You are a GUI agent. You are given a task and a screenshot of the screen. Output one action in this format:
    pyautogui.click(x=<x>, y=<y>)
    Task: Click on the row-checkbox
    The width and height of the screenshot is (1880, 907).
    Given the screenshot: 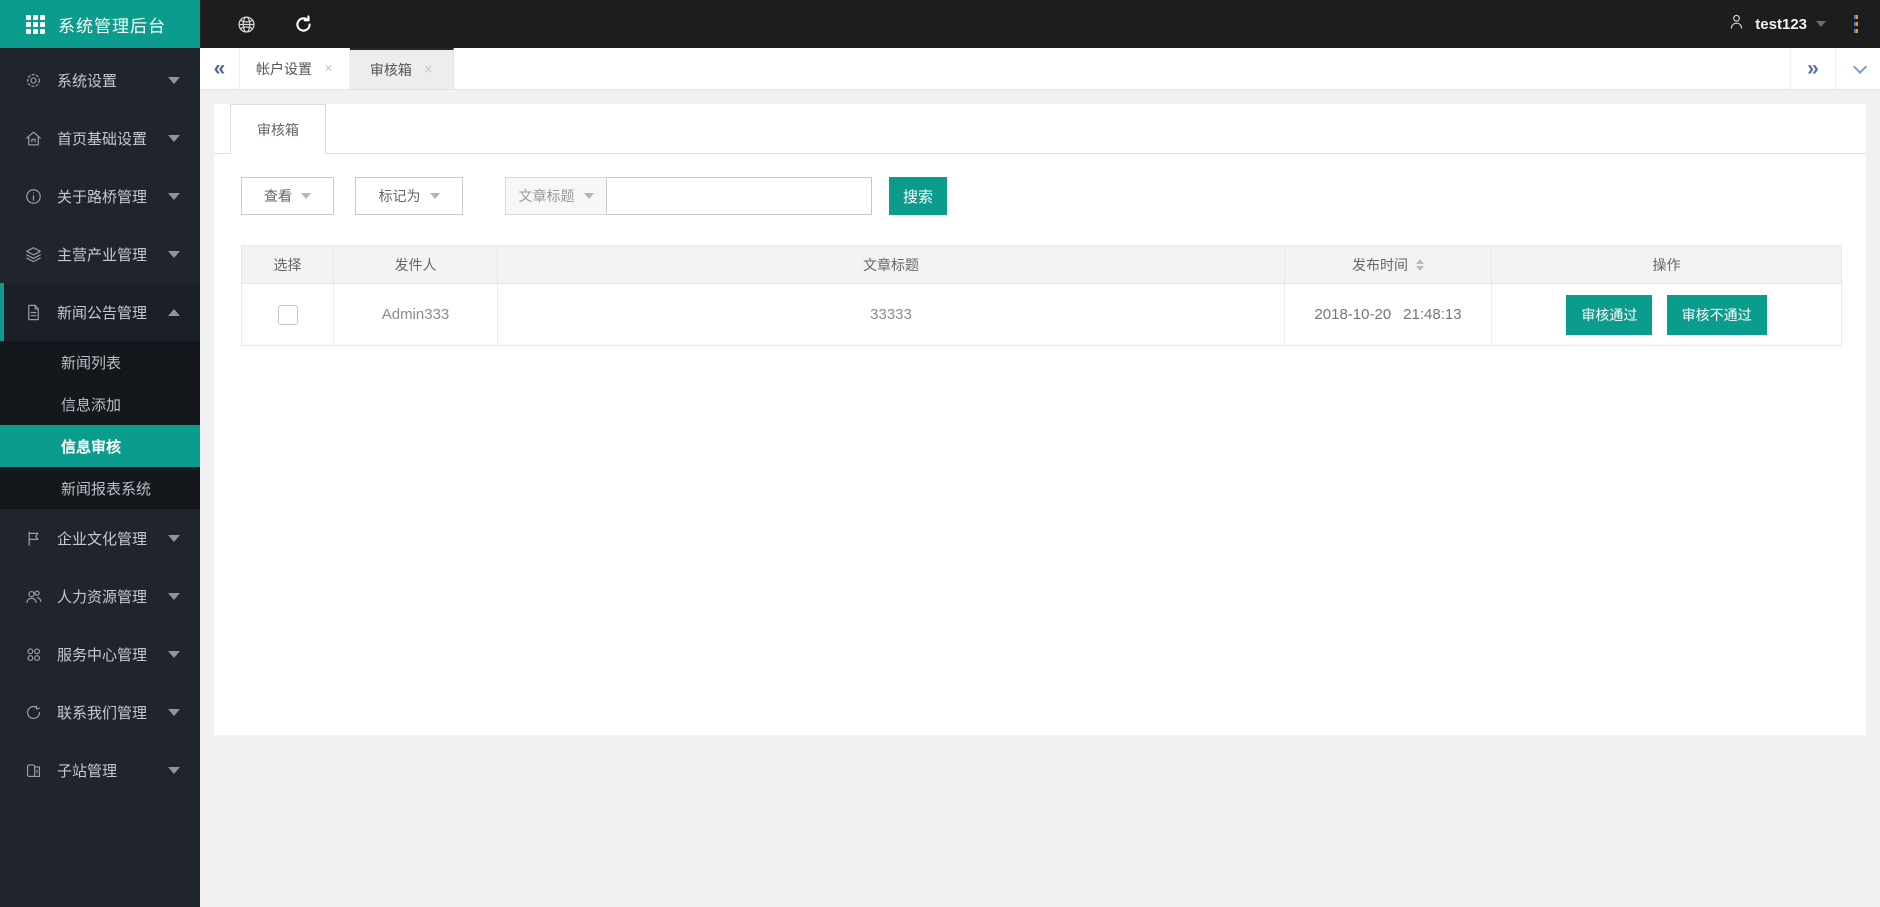 What is the action you would take?
    pyautogui.click(x=287, y=314)
    